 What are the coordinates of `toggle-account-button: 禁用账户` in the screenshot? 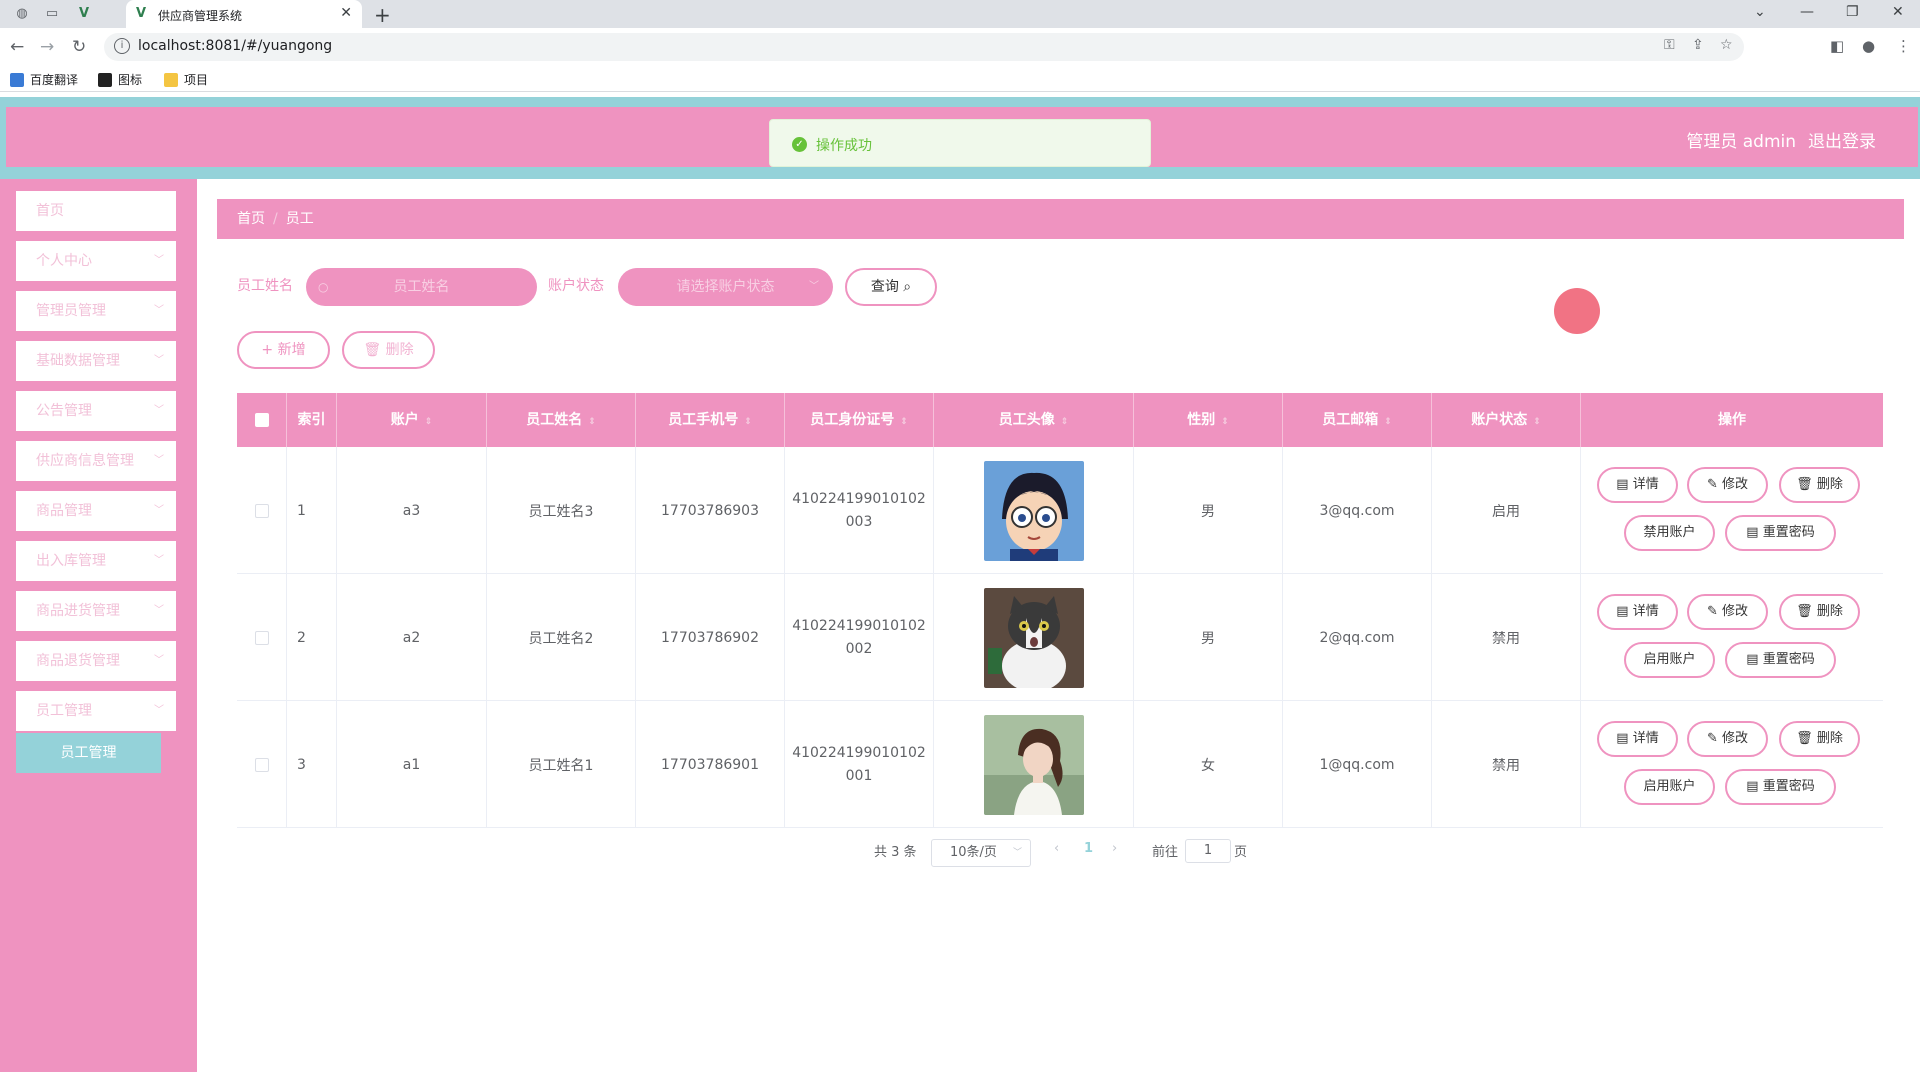 It's located at (1669, 533).